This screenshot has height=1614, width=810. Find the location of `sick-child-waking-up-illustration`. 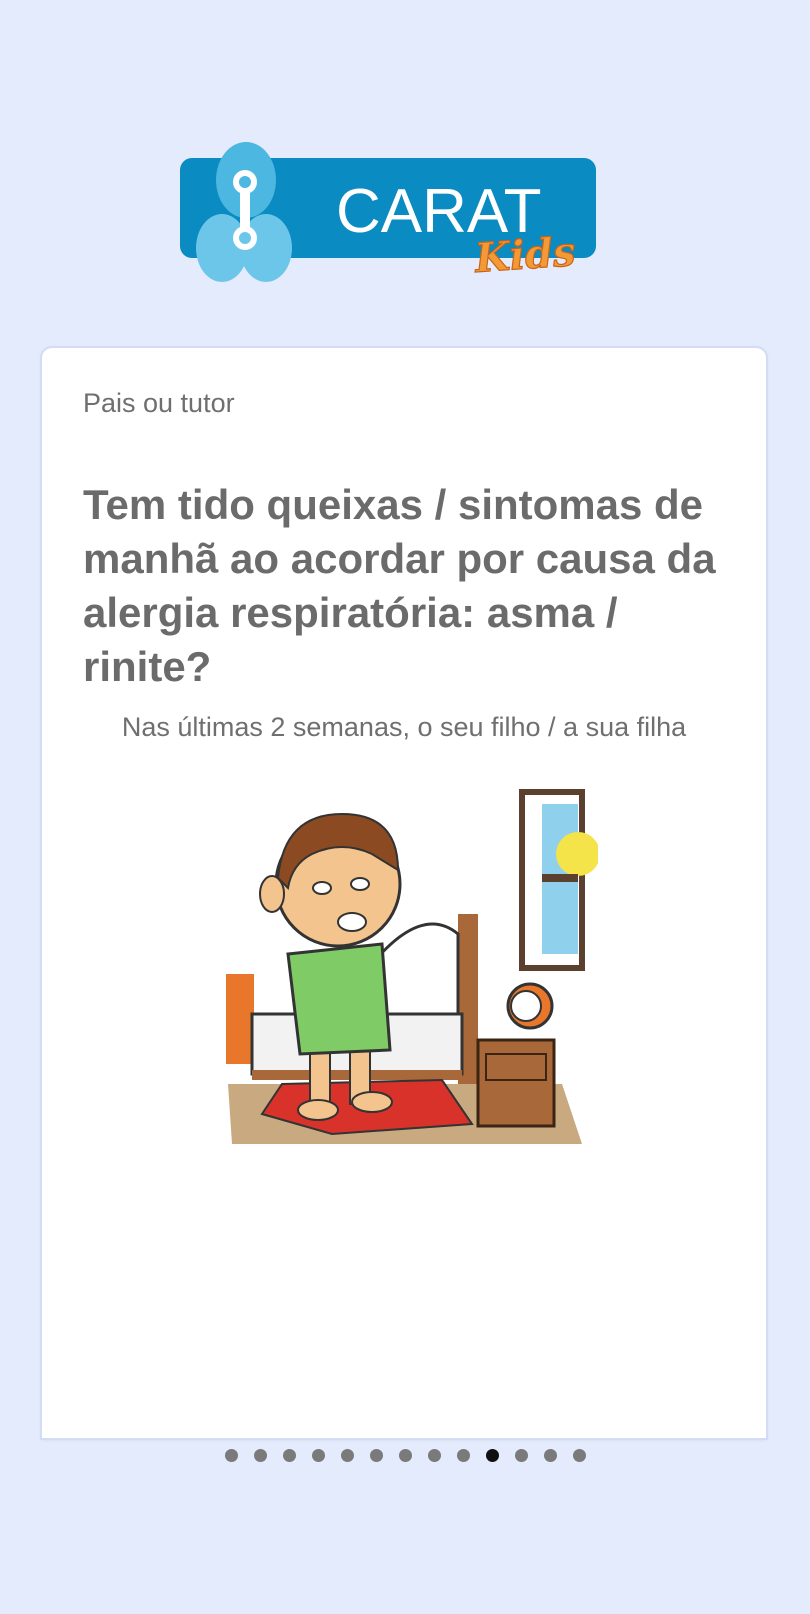

sick-child-waking-up-illustration is located at coordinates (411, 972).